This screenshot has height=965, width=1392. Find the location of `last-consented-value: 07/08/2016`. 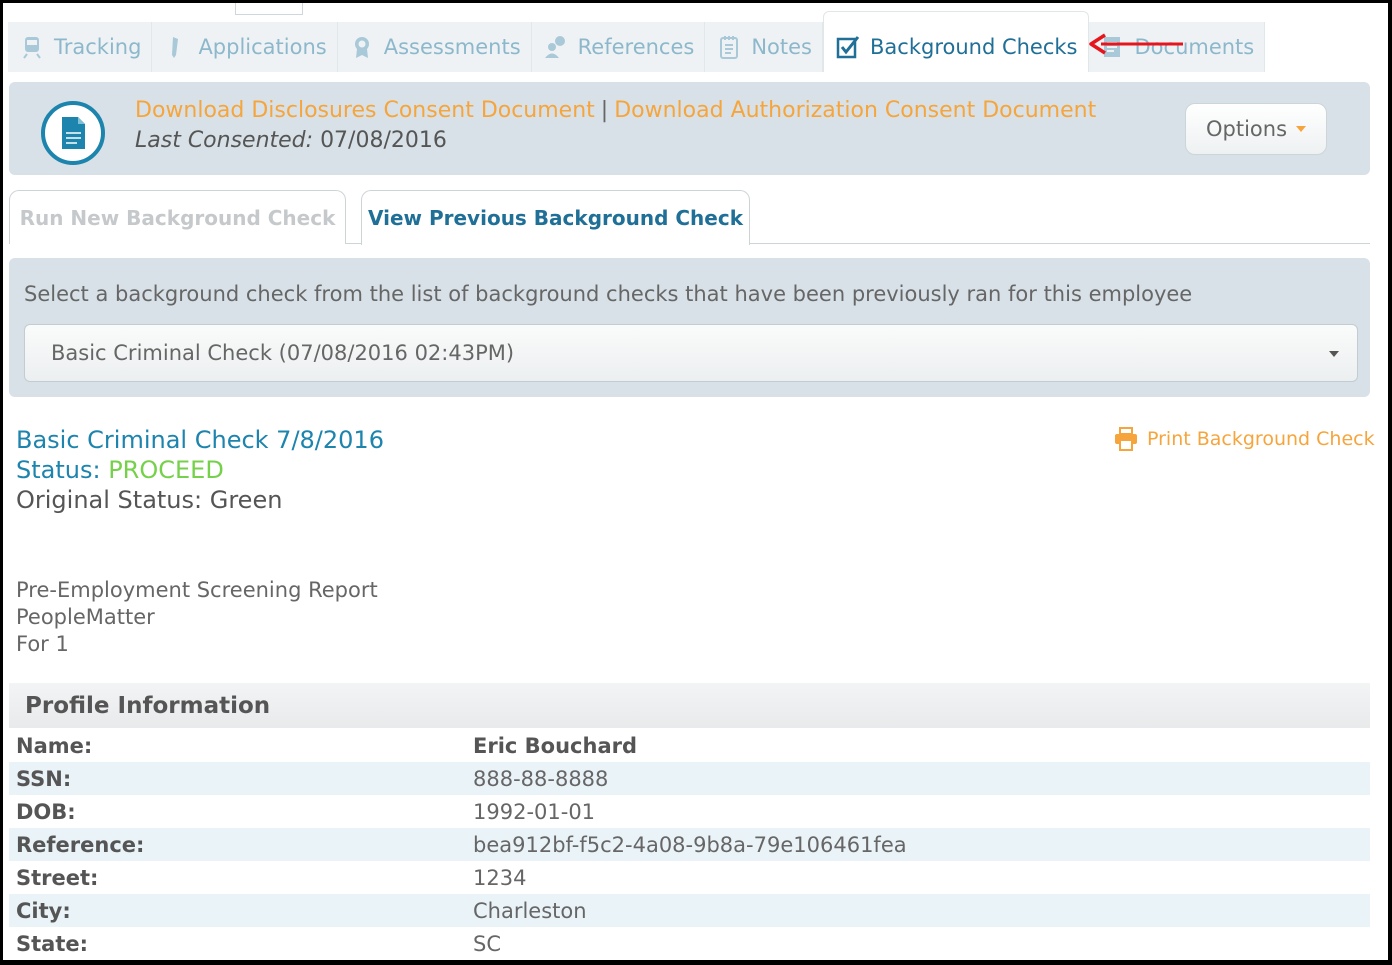

last-consented-value: 07/08/2016 is located at coordinates (383, 140).